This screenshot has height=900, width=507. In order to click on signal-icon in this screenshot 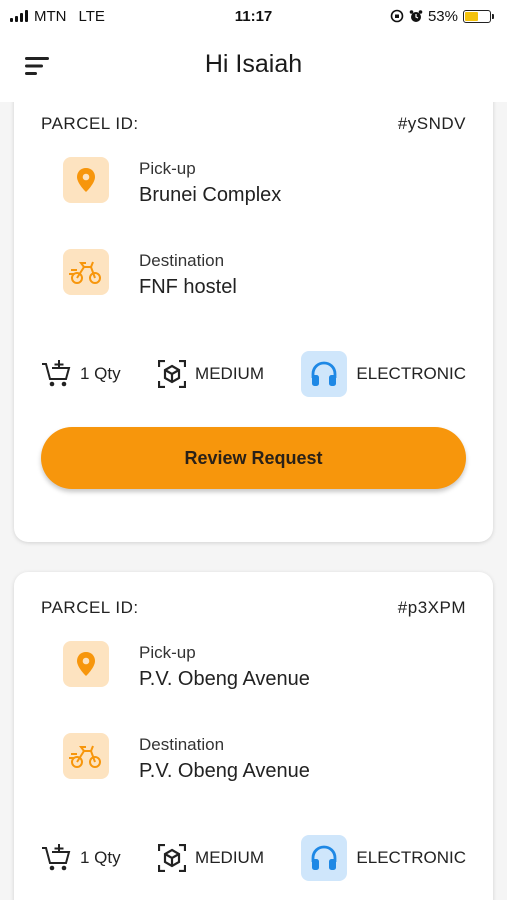, I will do `click(19, 16)`.